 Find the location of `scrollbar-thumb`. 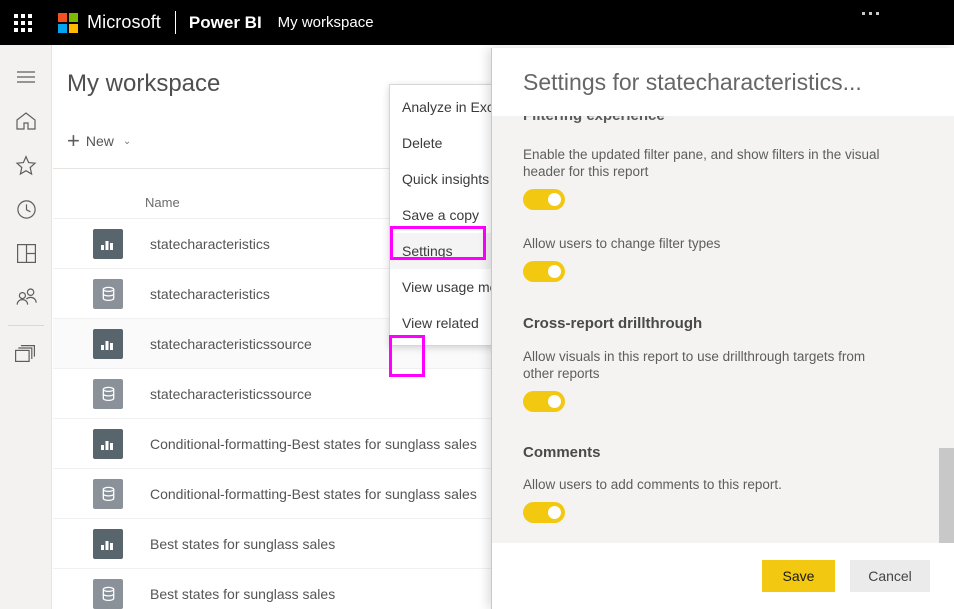

scrollbar-thumb is located at coordinates (946, 495).